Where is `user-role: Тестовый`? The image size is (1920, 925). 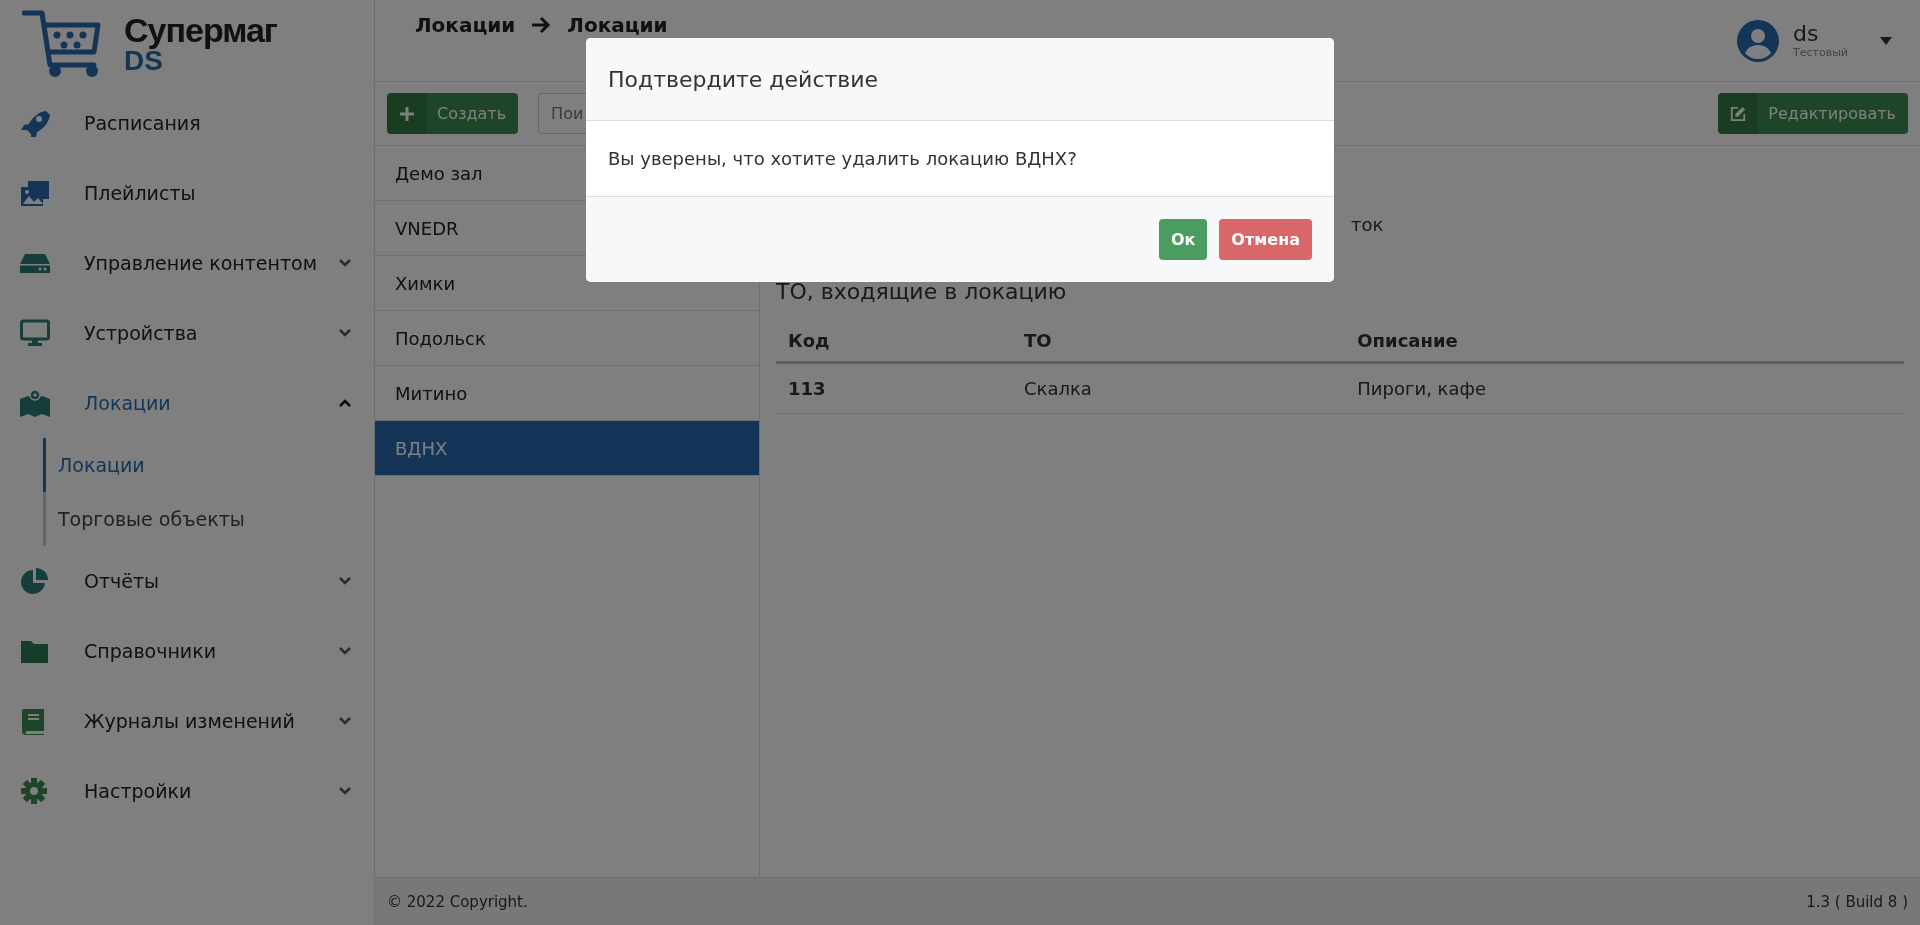
user-role: Тестовый is located at coordinates (1820, 53).